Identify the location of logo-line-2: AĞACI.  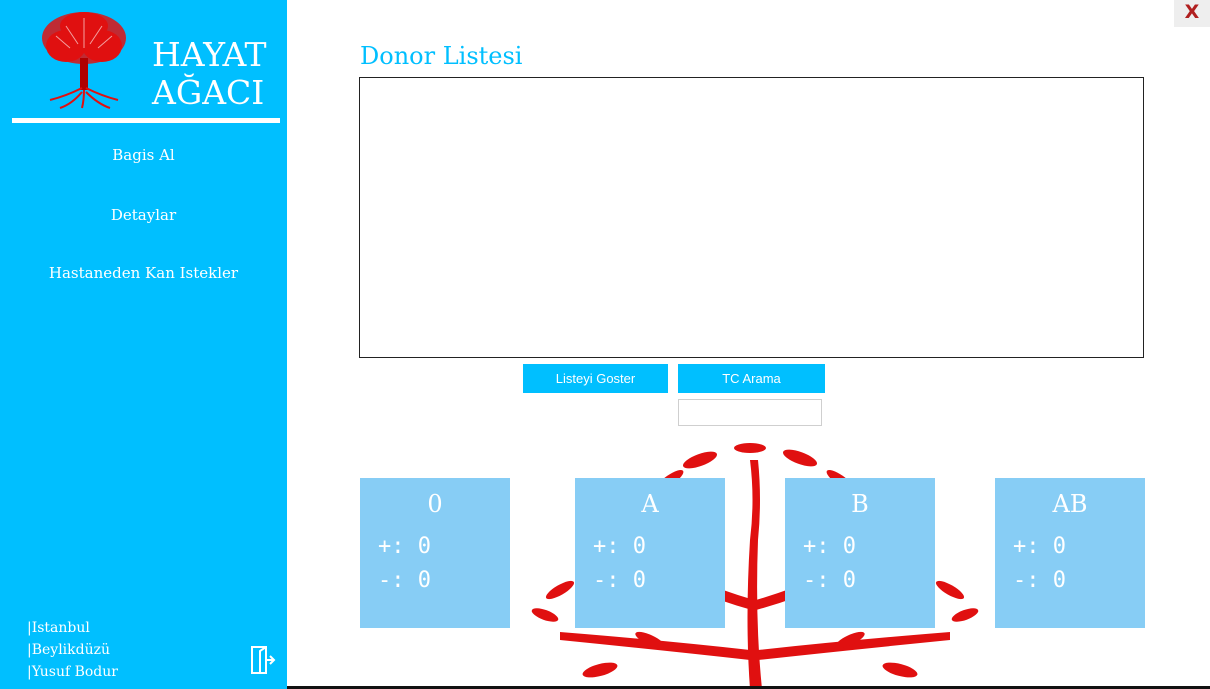
(208, 92).